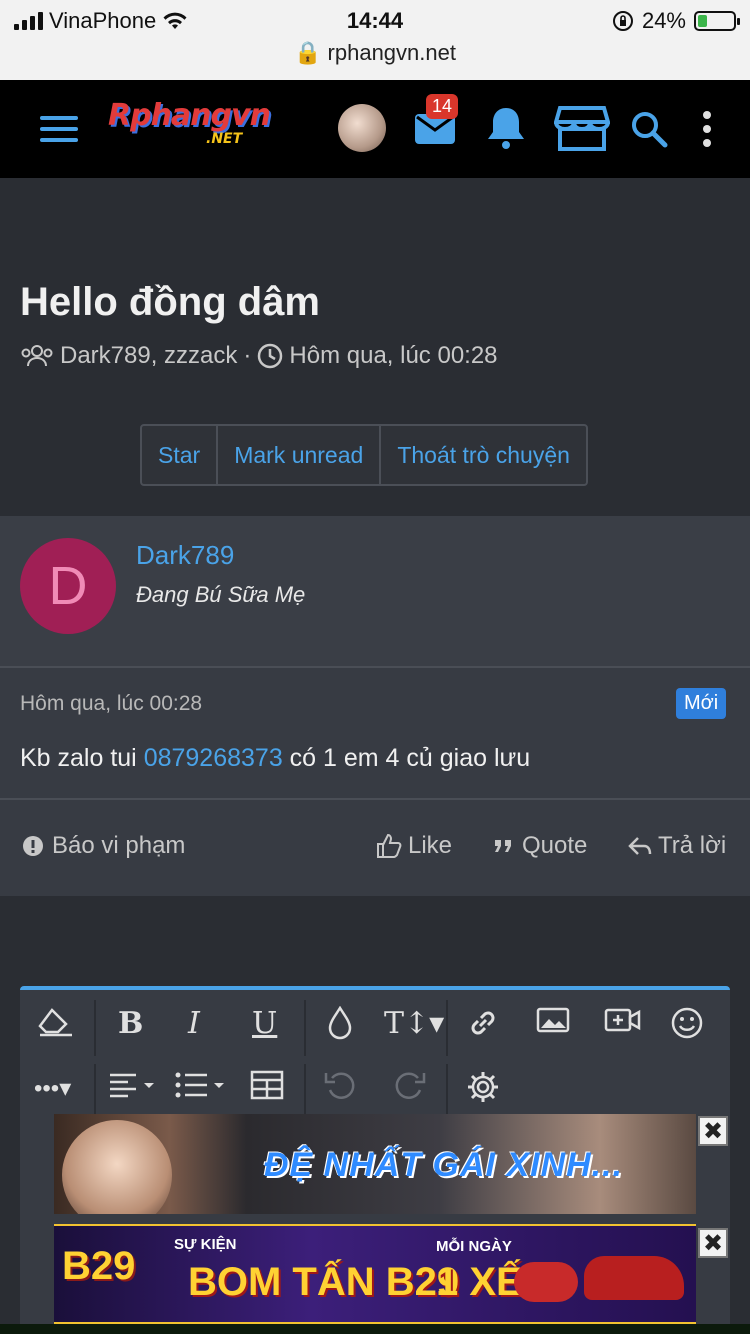 Image resolution: width=750 pixels, height=1334 pixels. Describe the element at coordinates (375, 1026) in the screenshot. I see `editor-toolbar-row-1: B I U T↕▾` at that location.